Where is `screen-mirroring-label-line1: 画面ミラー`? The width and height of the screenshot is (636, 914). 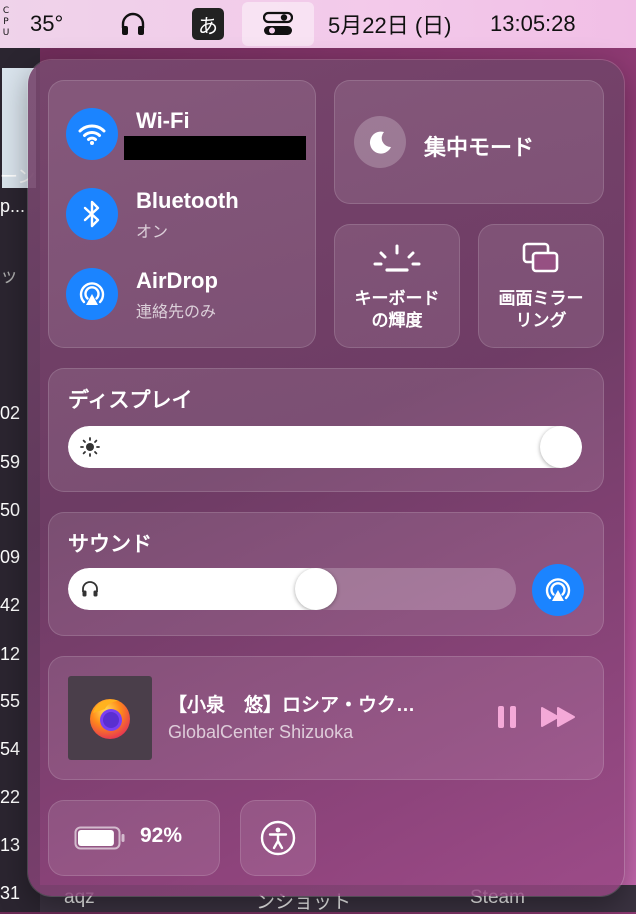 screen-mirroring-label-line1: 画面ミラー is located at coordinates (541, 298).